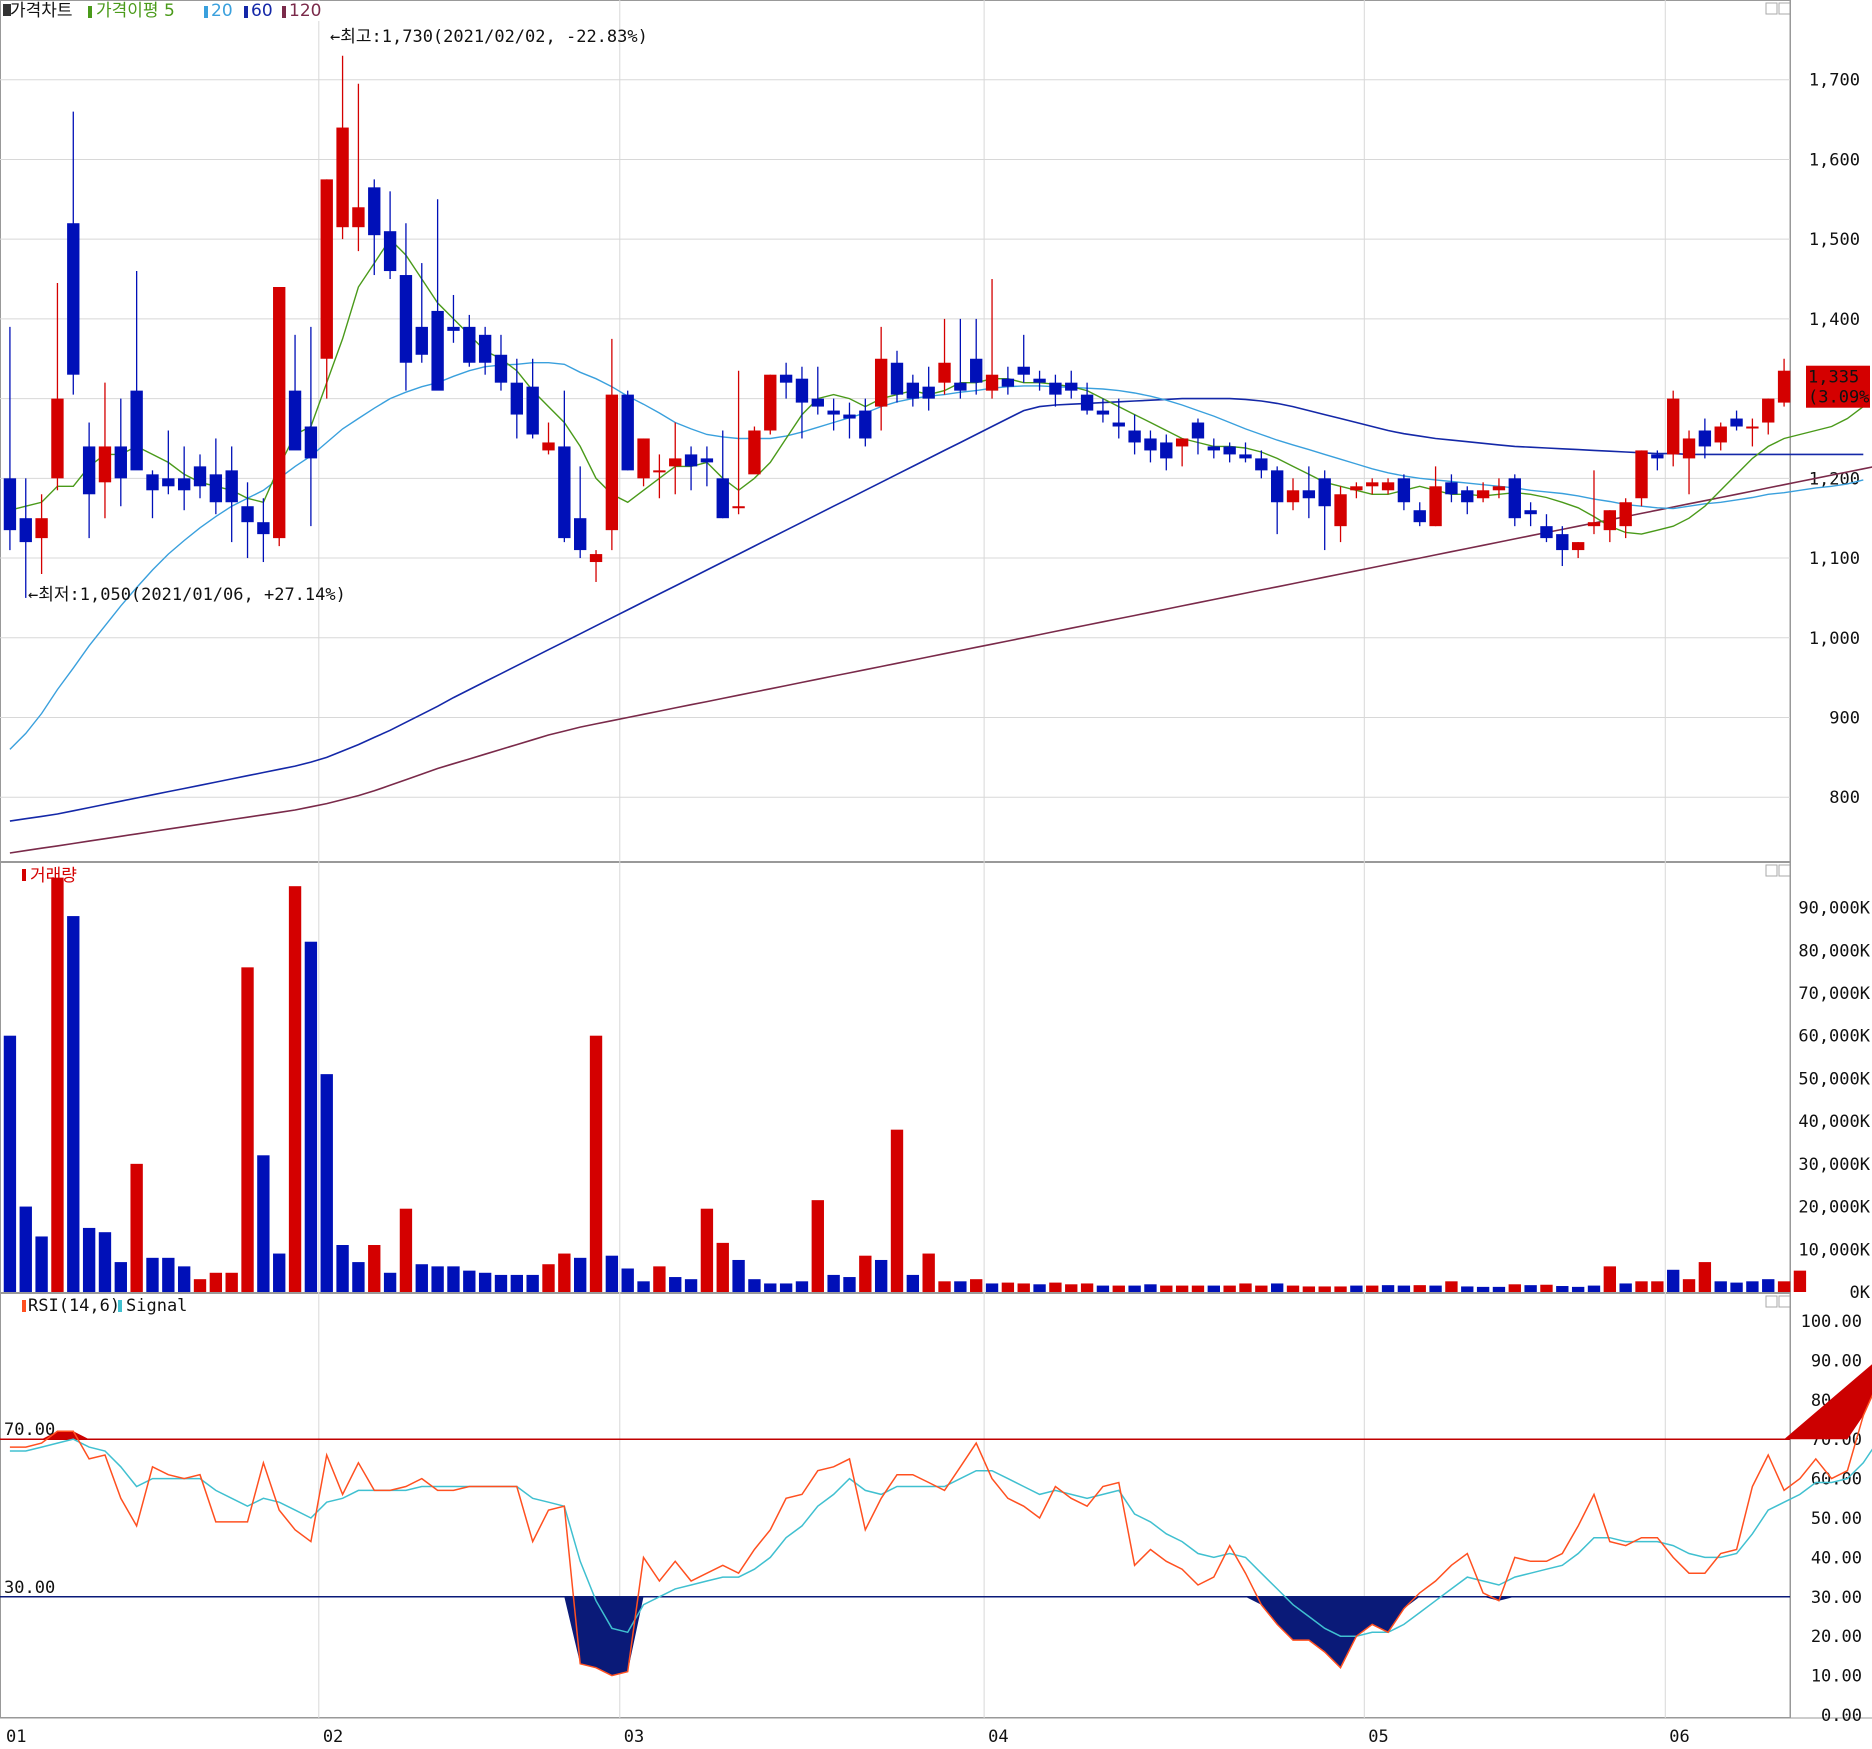 This screenshot has height=1749, width=1872. I want to click on ma20-legend: 20, so click(222, 11).